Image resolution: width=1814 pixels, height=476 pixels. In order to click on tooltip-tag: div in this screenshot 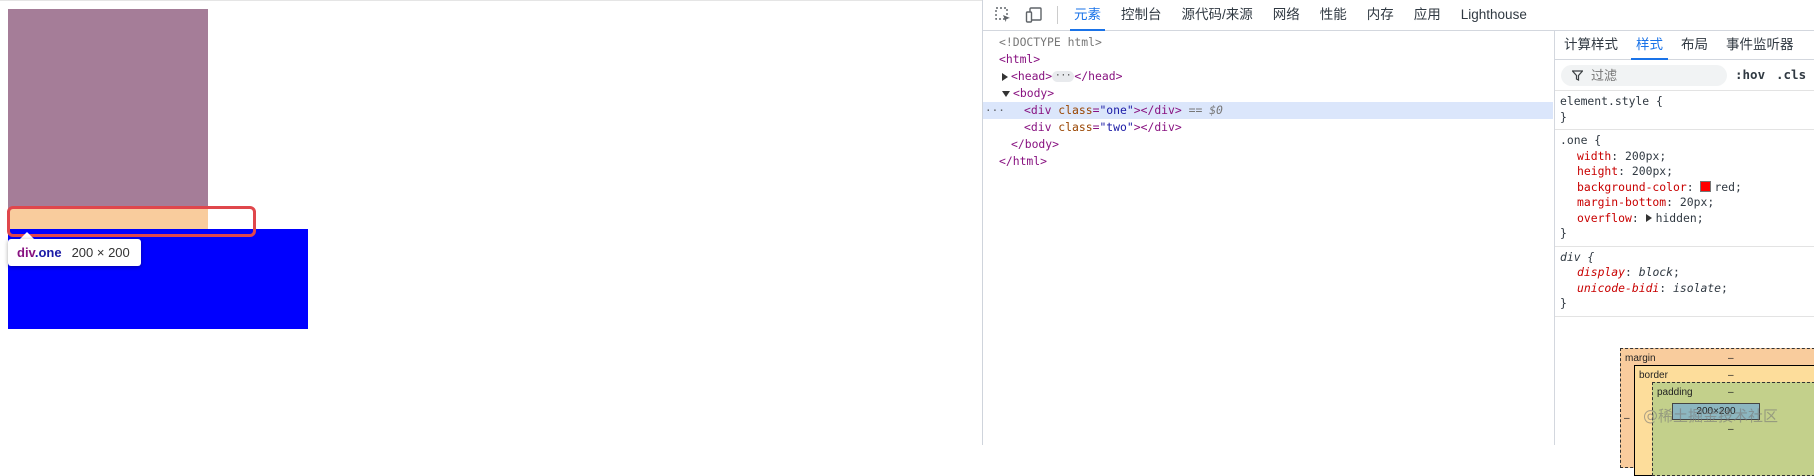, I will do `click(26, 252)`.